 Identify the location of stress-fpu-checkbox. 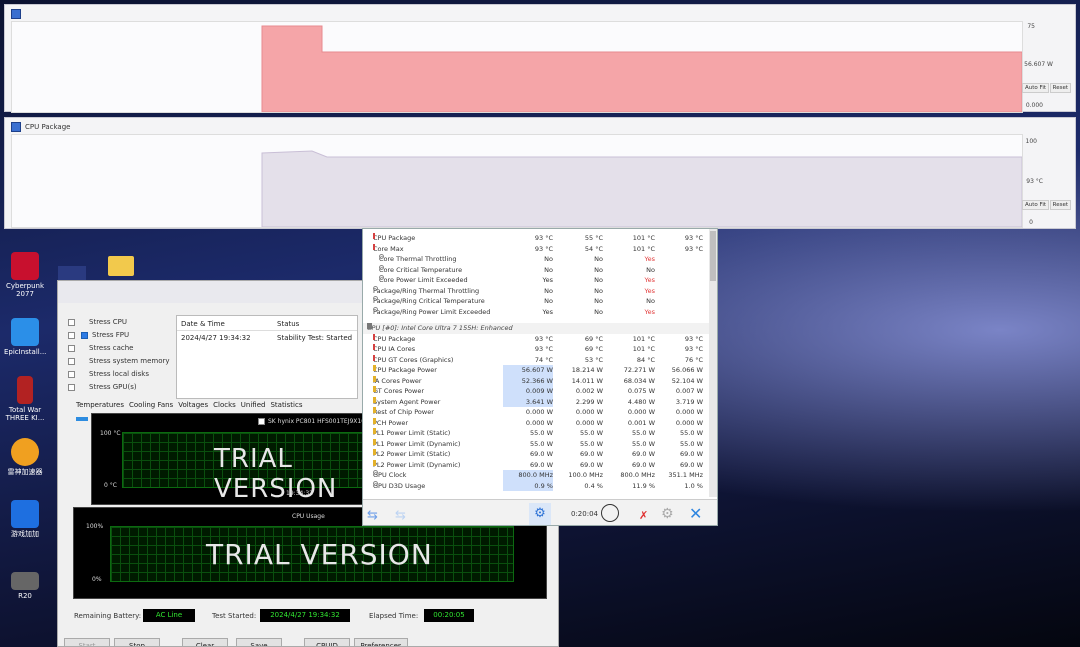
(71, 335).